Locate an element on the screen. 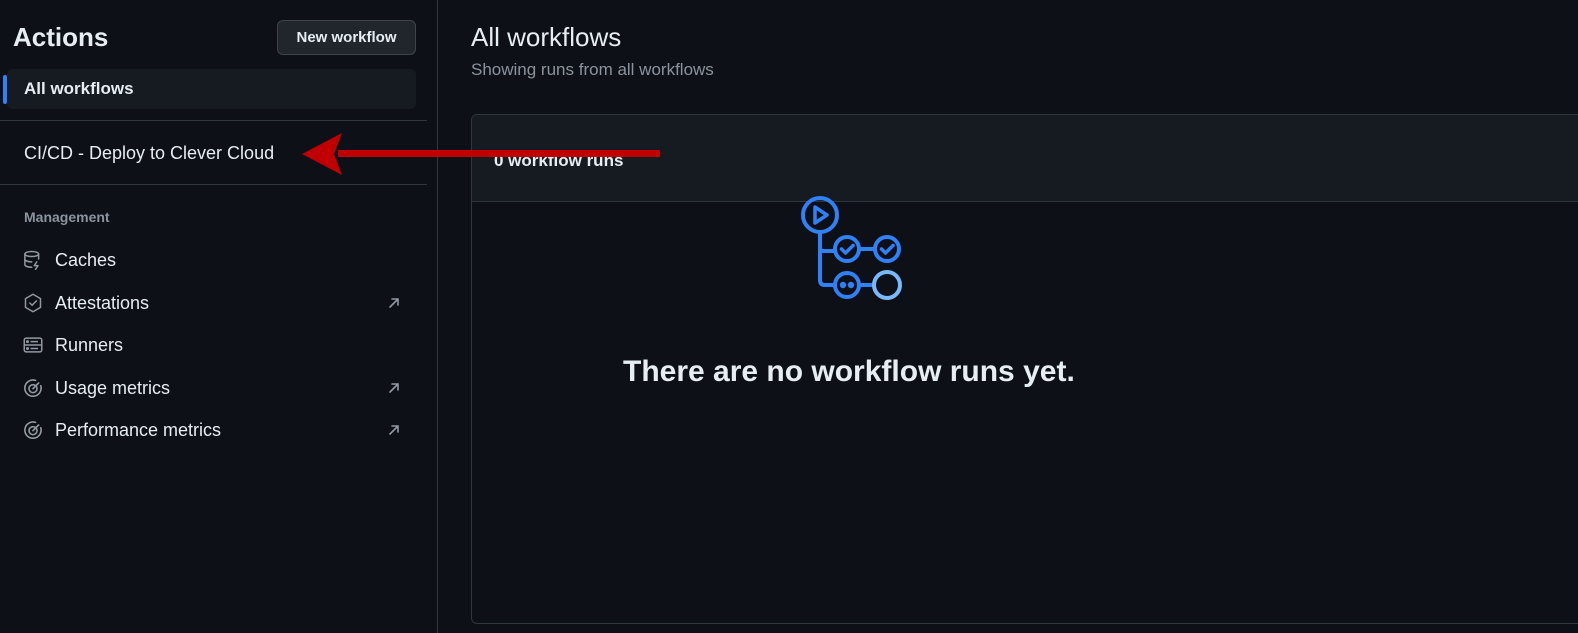 This screenshot has height=633, width=1578. sidebar-item-attestations: Attestations is located at coordinates (217, 303).